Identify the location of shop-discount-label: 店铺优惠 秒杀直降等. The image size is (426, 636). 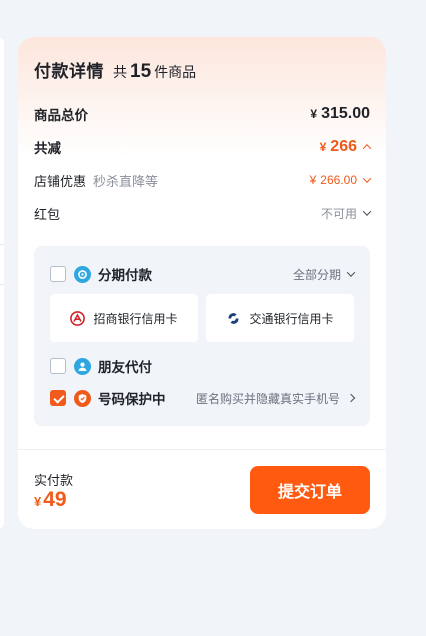
(96, 180).